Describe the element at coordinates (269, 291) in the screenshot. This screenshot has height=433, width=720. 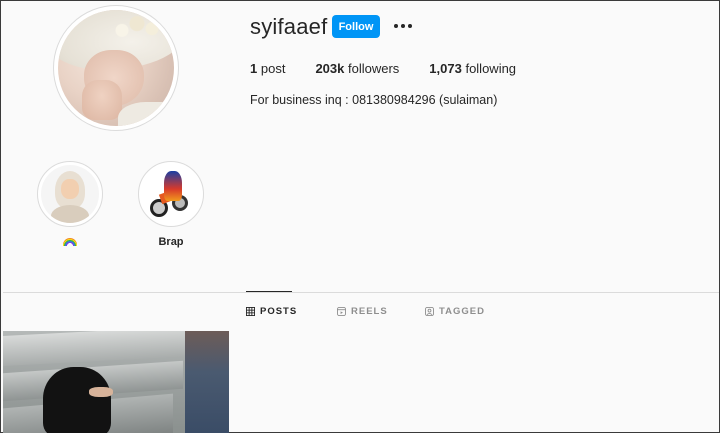
I see `active-tab-indicator` at that location.